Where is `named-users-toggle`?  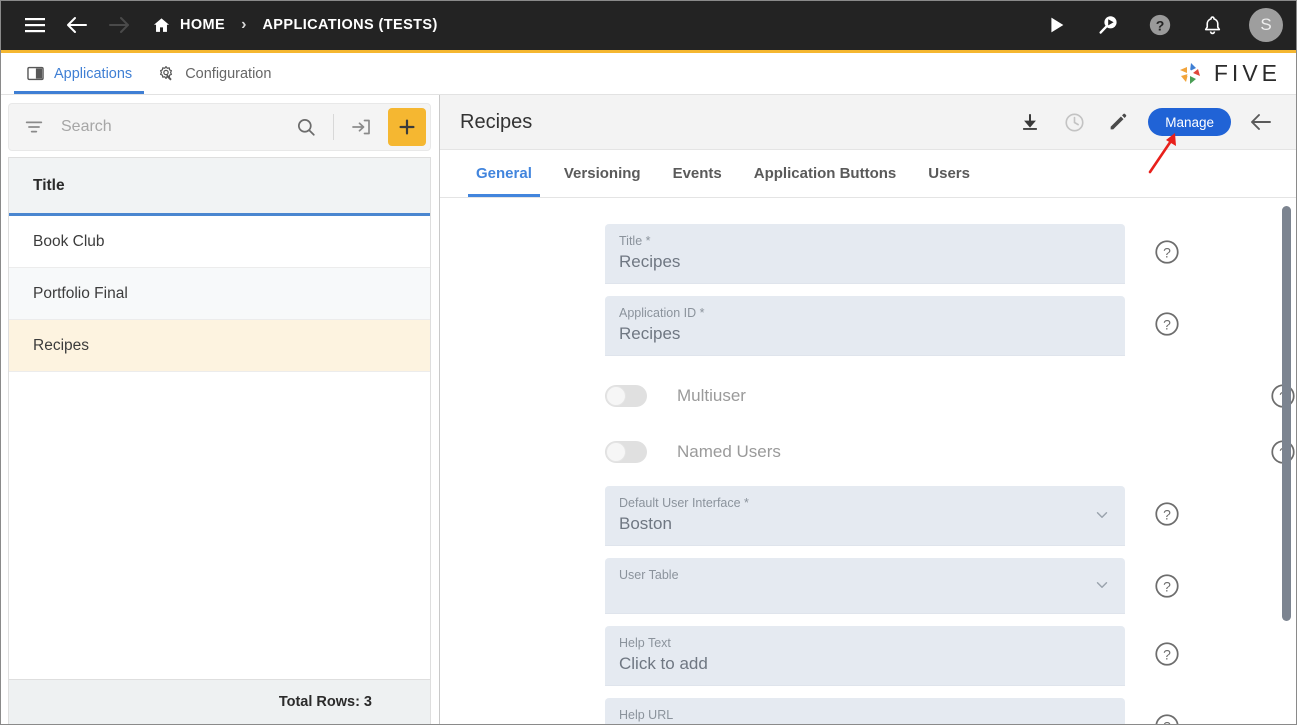 named-users-toggle is located at coordinates (626, 452).